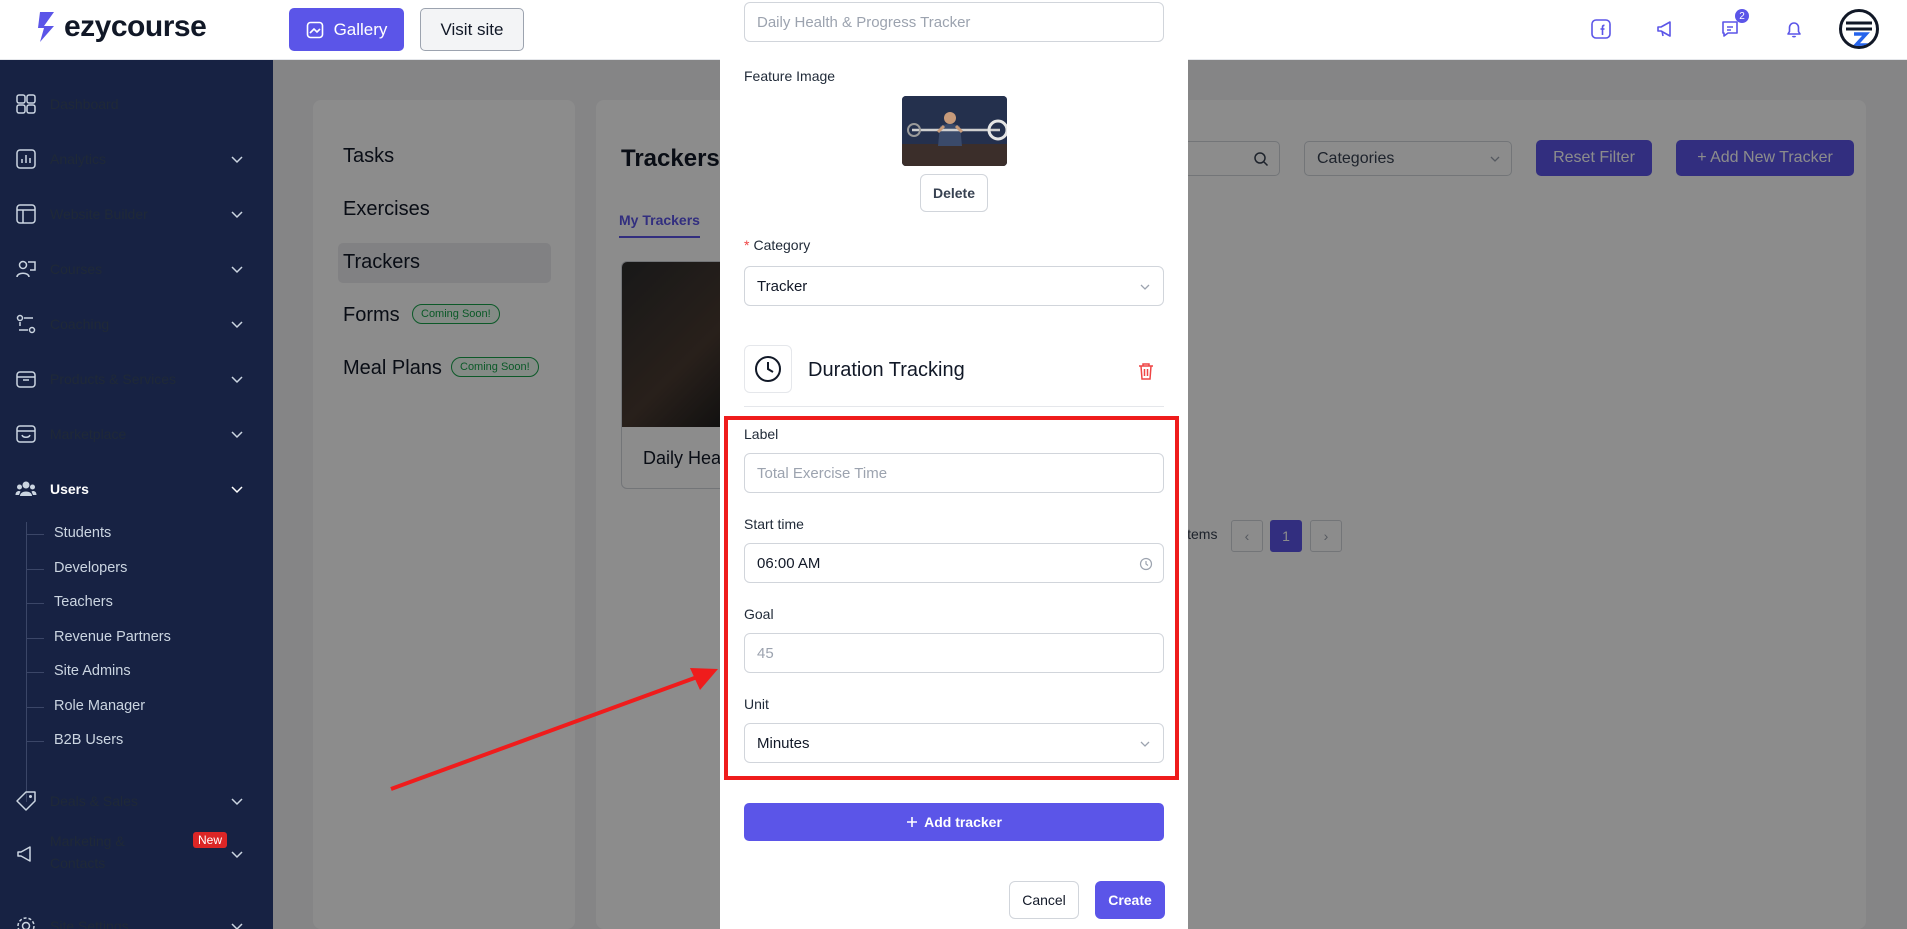 The width and height of the screenshot is (1907, 929). What do you see at coordinates (78, 863) in the screenshot?
I see `sidebar-label: Contacts` at bounding box center [78, 863].